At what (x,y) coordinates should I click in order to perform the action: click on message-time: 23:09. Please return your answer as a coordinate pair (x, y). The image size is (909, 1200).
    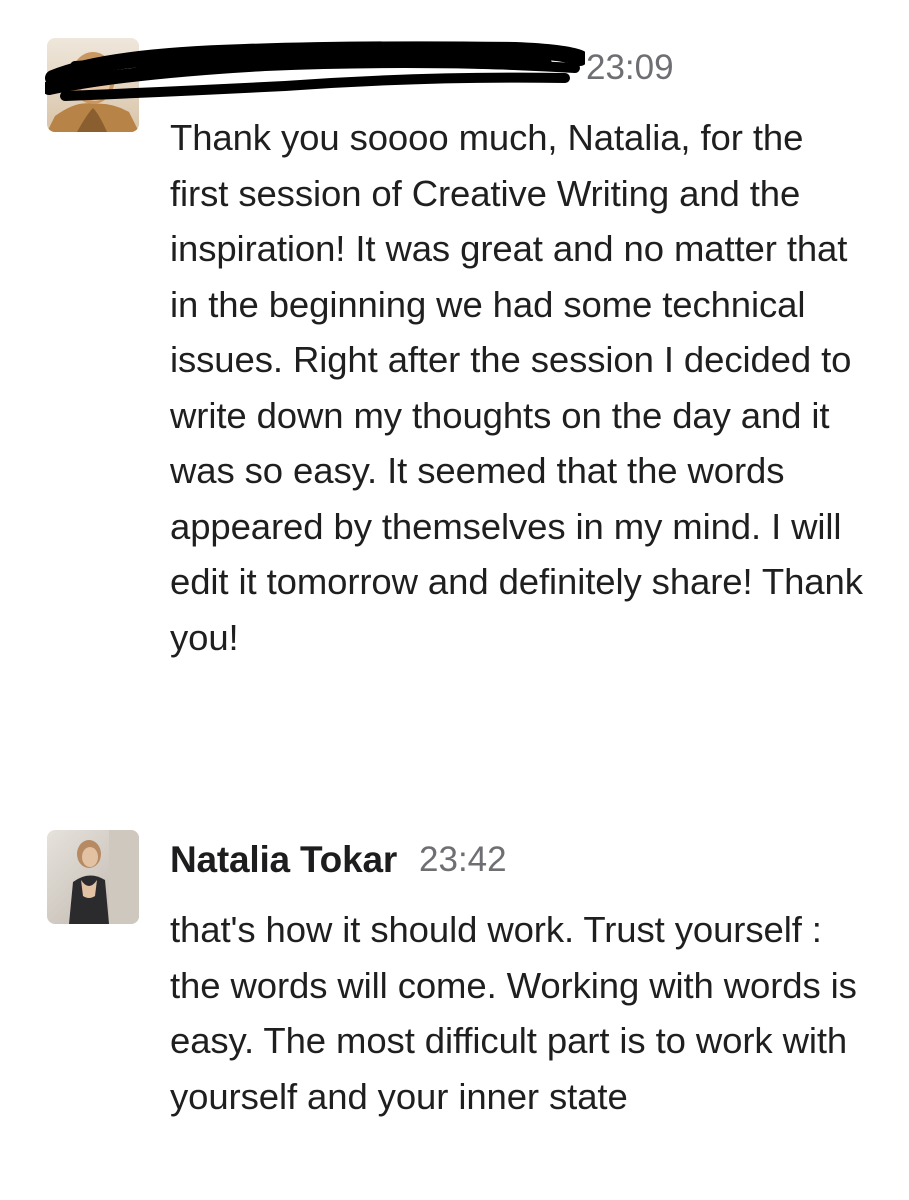
    Looking at the image, I should click on (630, 67).